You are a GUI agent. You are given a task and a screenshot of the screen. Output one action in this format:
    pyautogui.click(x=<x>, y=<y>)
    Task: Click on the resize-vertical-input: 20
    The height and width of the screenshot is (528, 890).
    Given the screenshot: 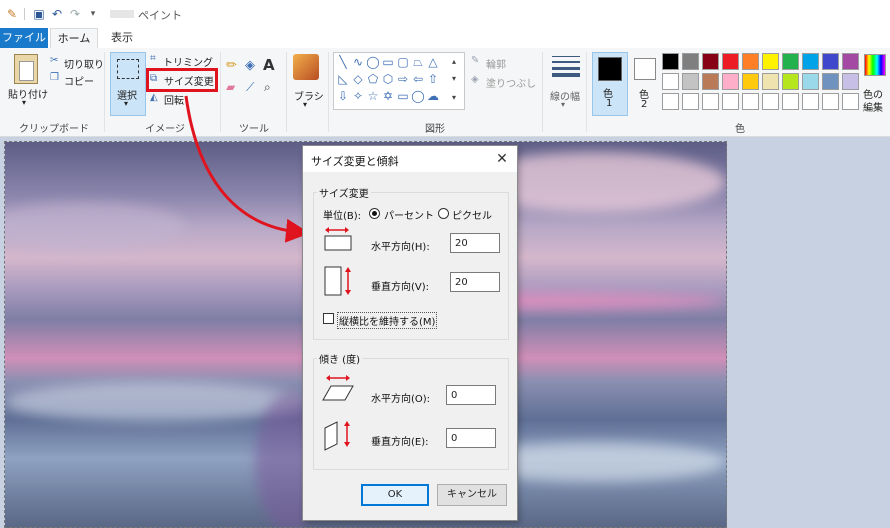 What is the action you would take?
    pyautogui.click(x=475, y=282)
    